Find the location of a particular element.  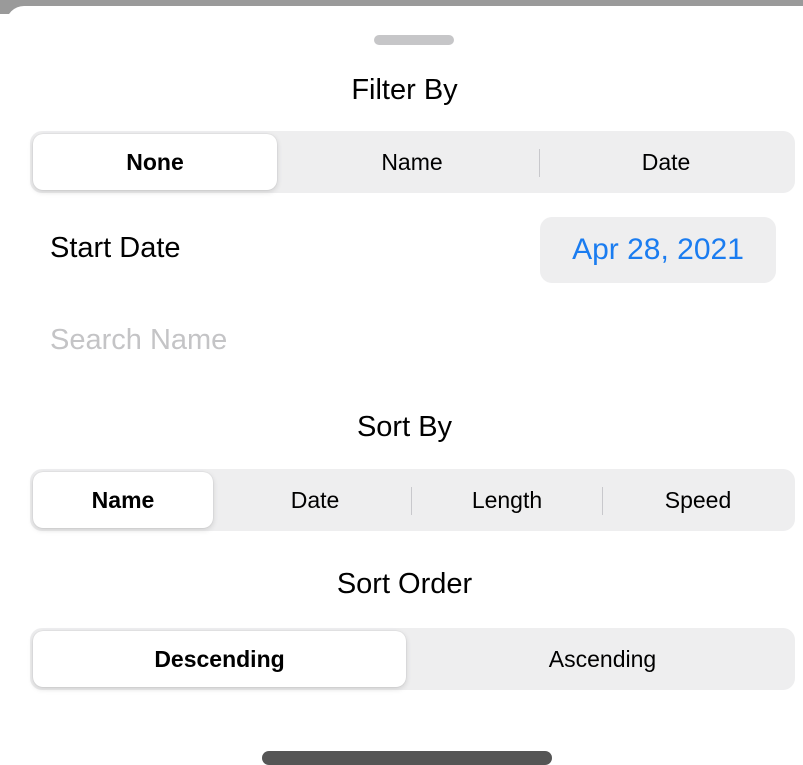

filter-by-title: Filter By is located at coordinates (404, 90).